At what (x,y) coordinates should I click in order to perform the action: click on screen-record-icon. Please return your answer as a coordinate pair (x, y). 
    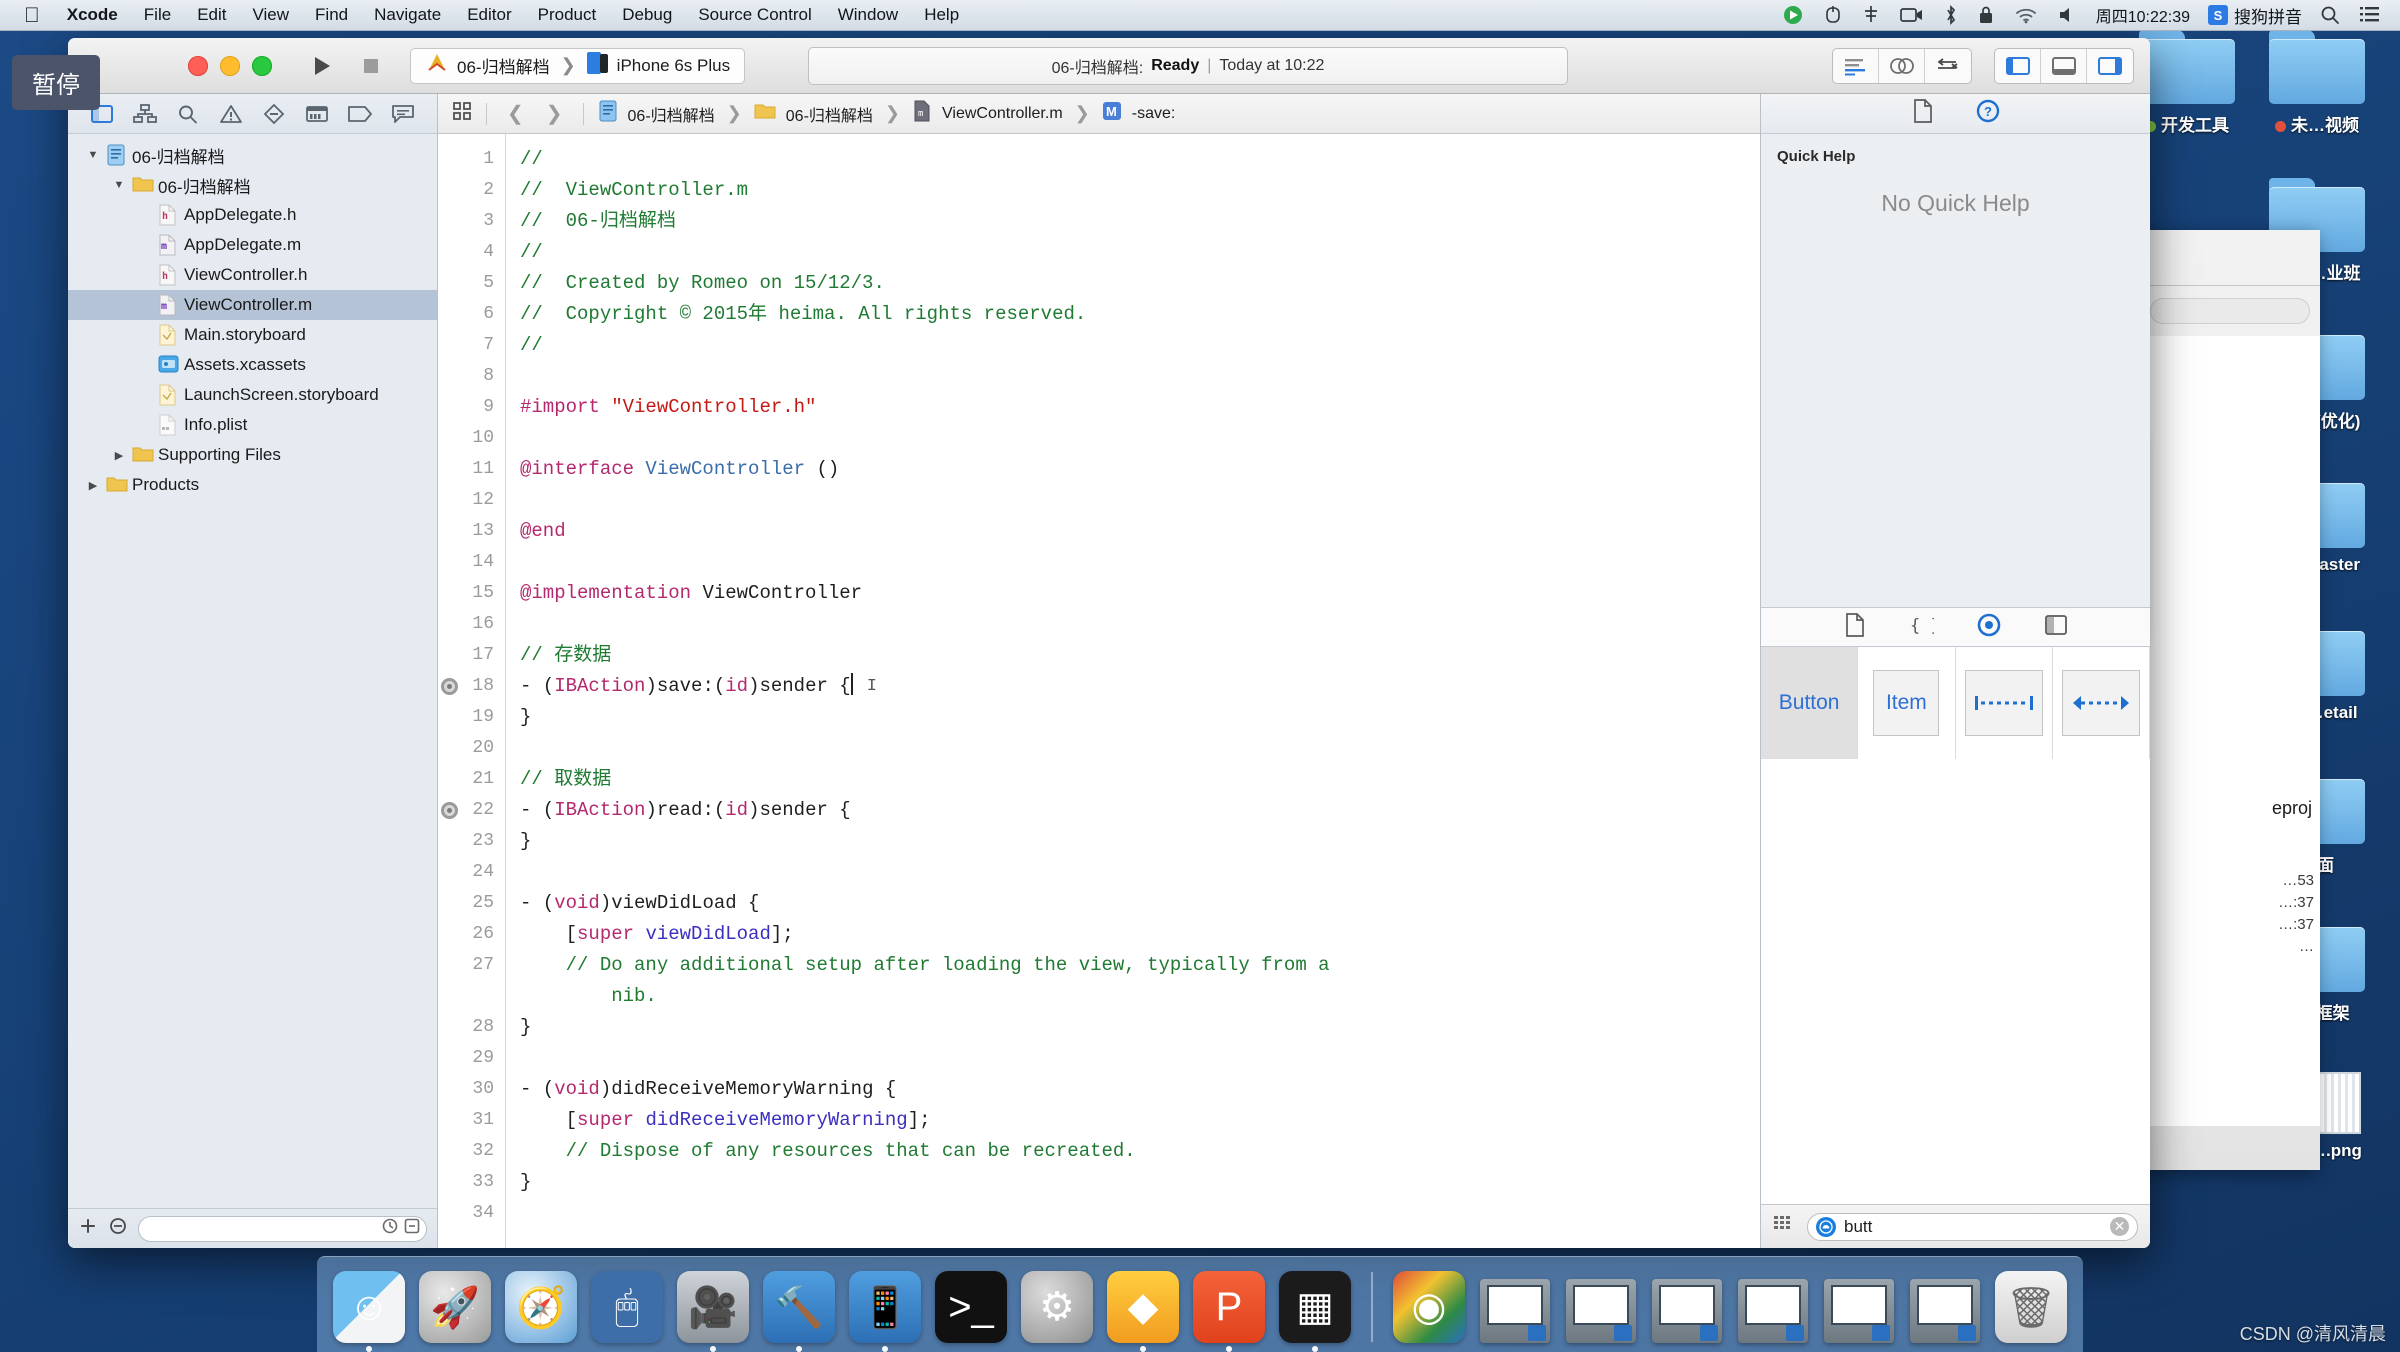
    Looking at the image, I should click on (1793, 15).